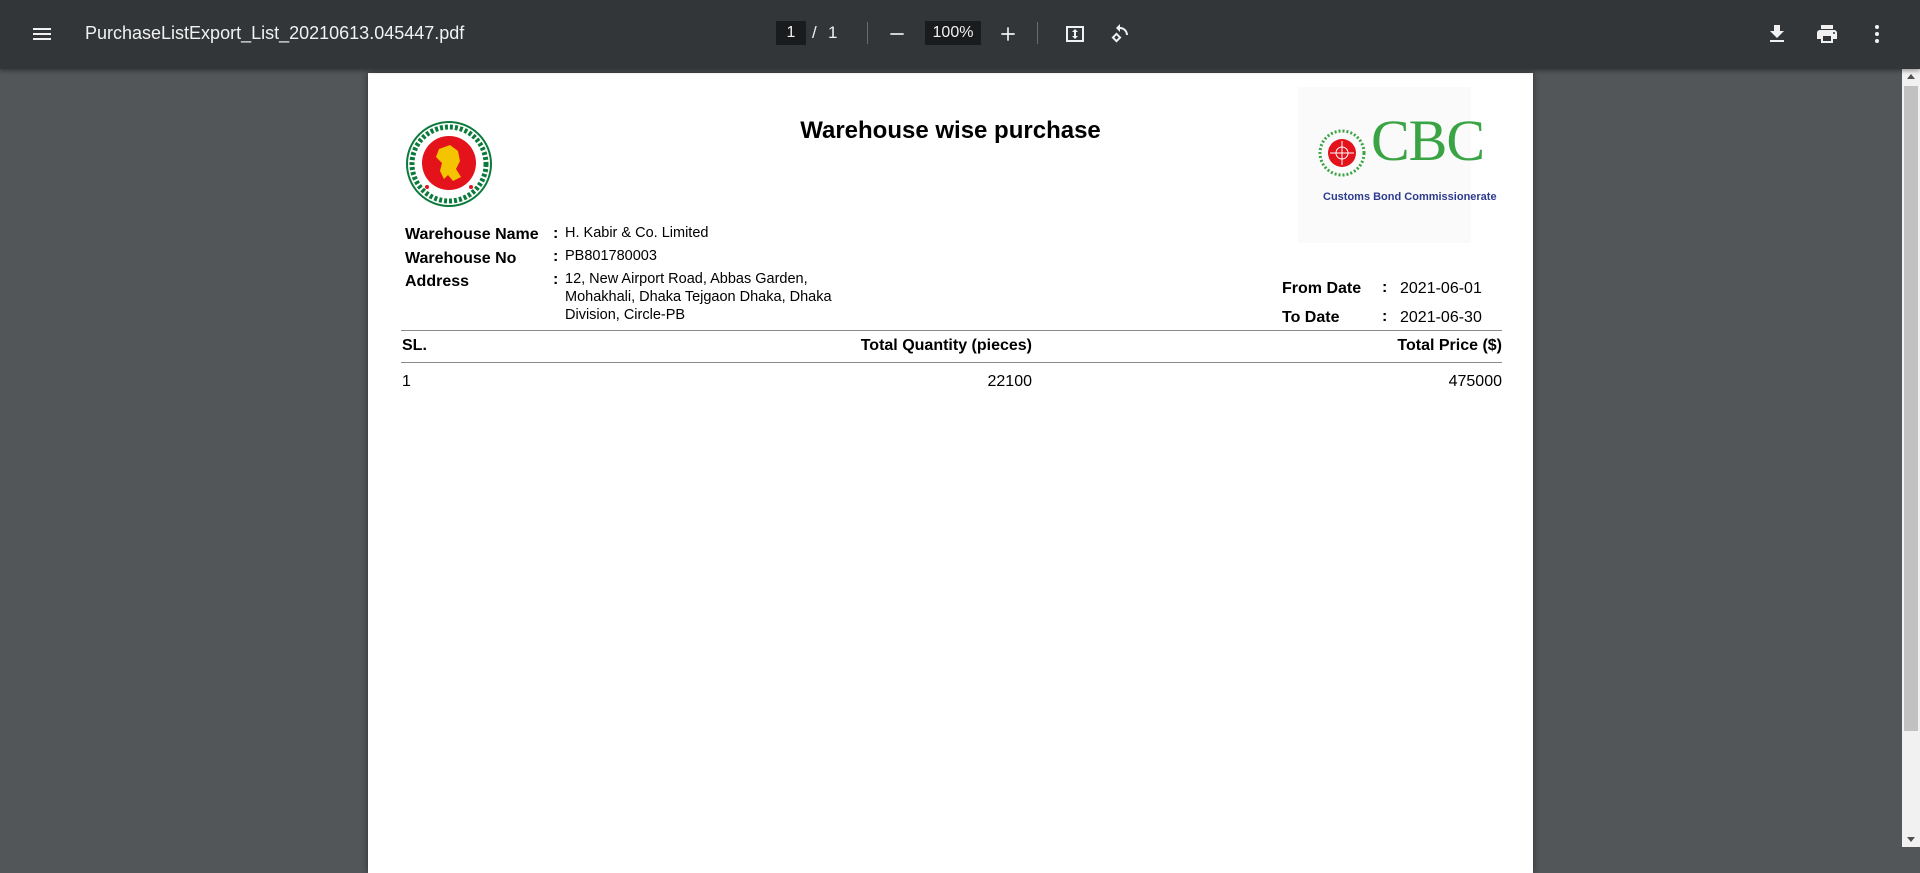 The width and height of the screenshot is (1920, 873). I want to click on download-button, so click(1777, 34).